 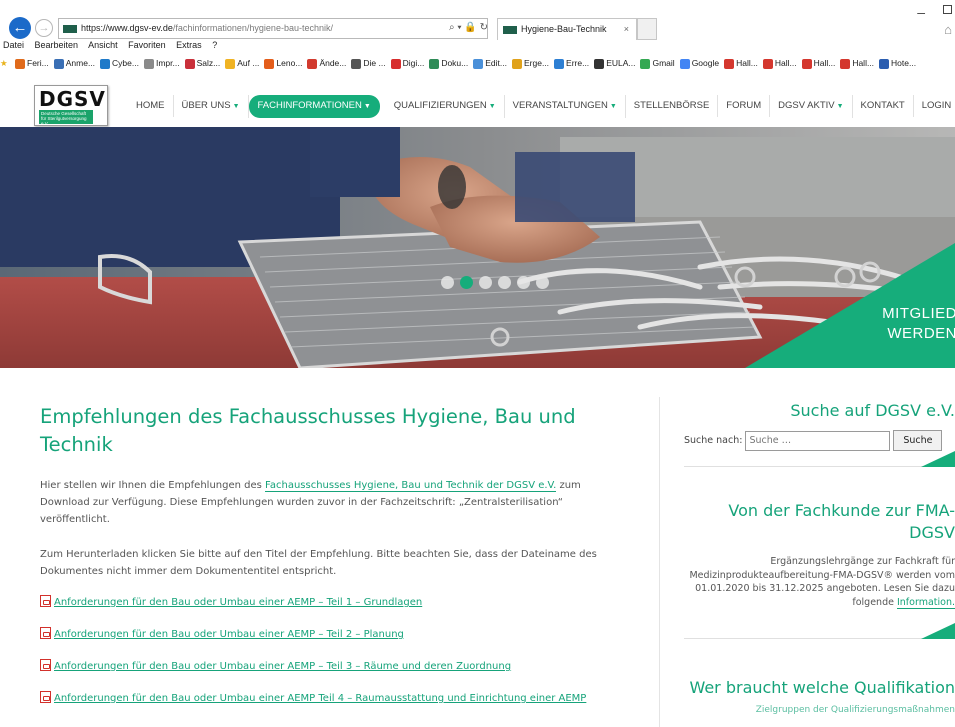 What do you see at coordinates (567, 29) in the screenshot?
I see `tab-active: Hygiene-Bau-Technik ×` at bounding box center [567, 29].